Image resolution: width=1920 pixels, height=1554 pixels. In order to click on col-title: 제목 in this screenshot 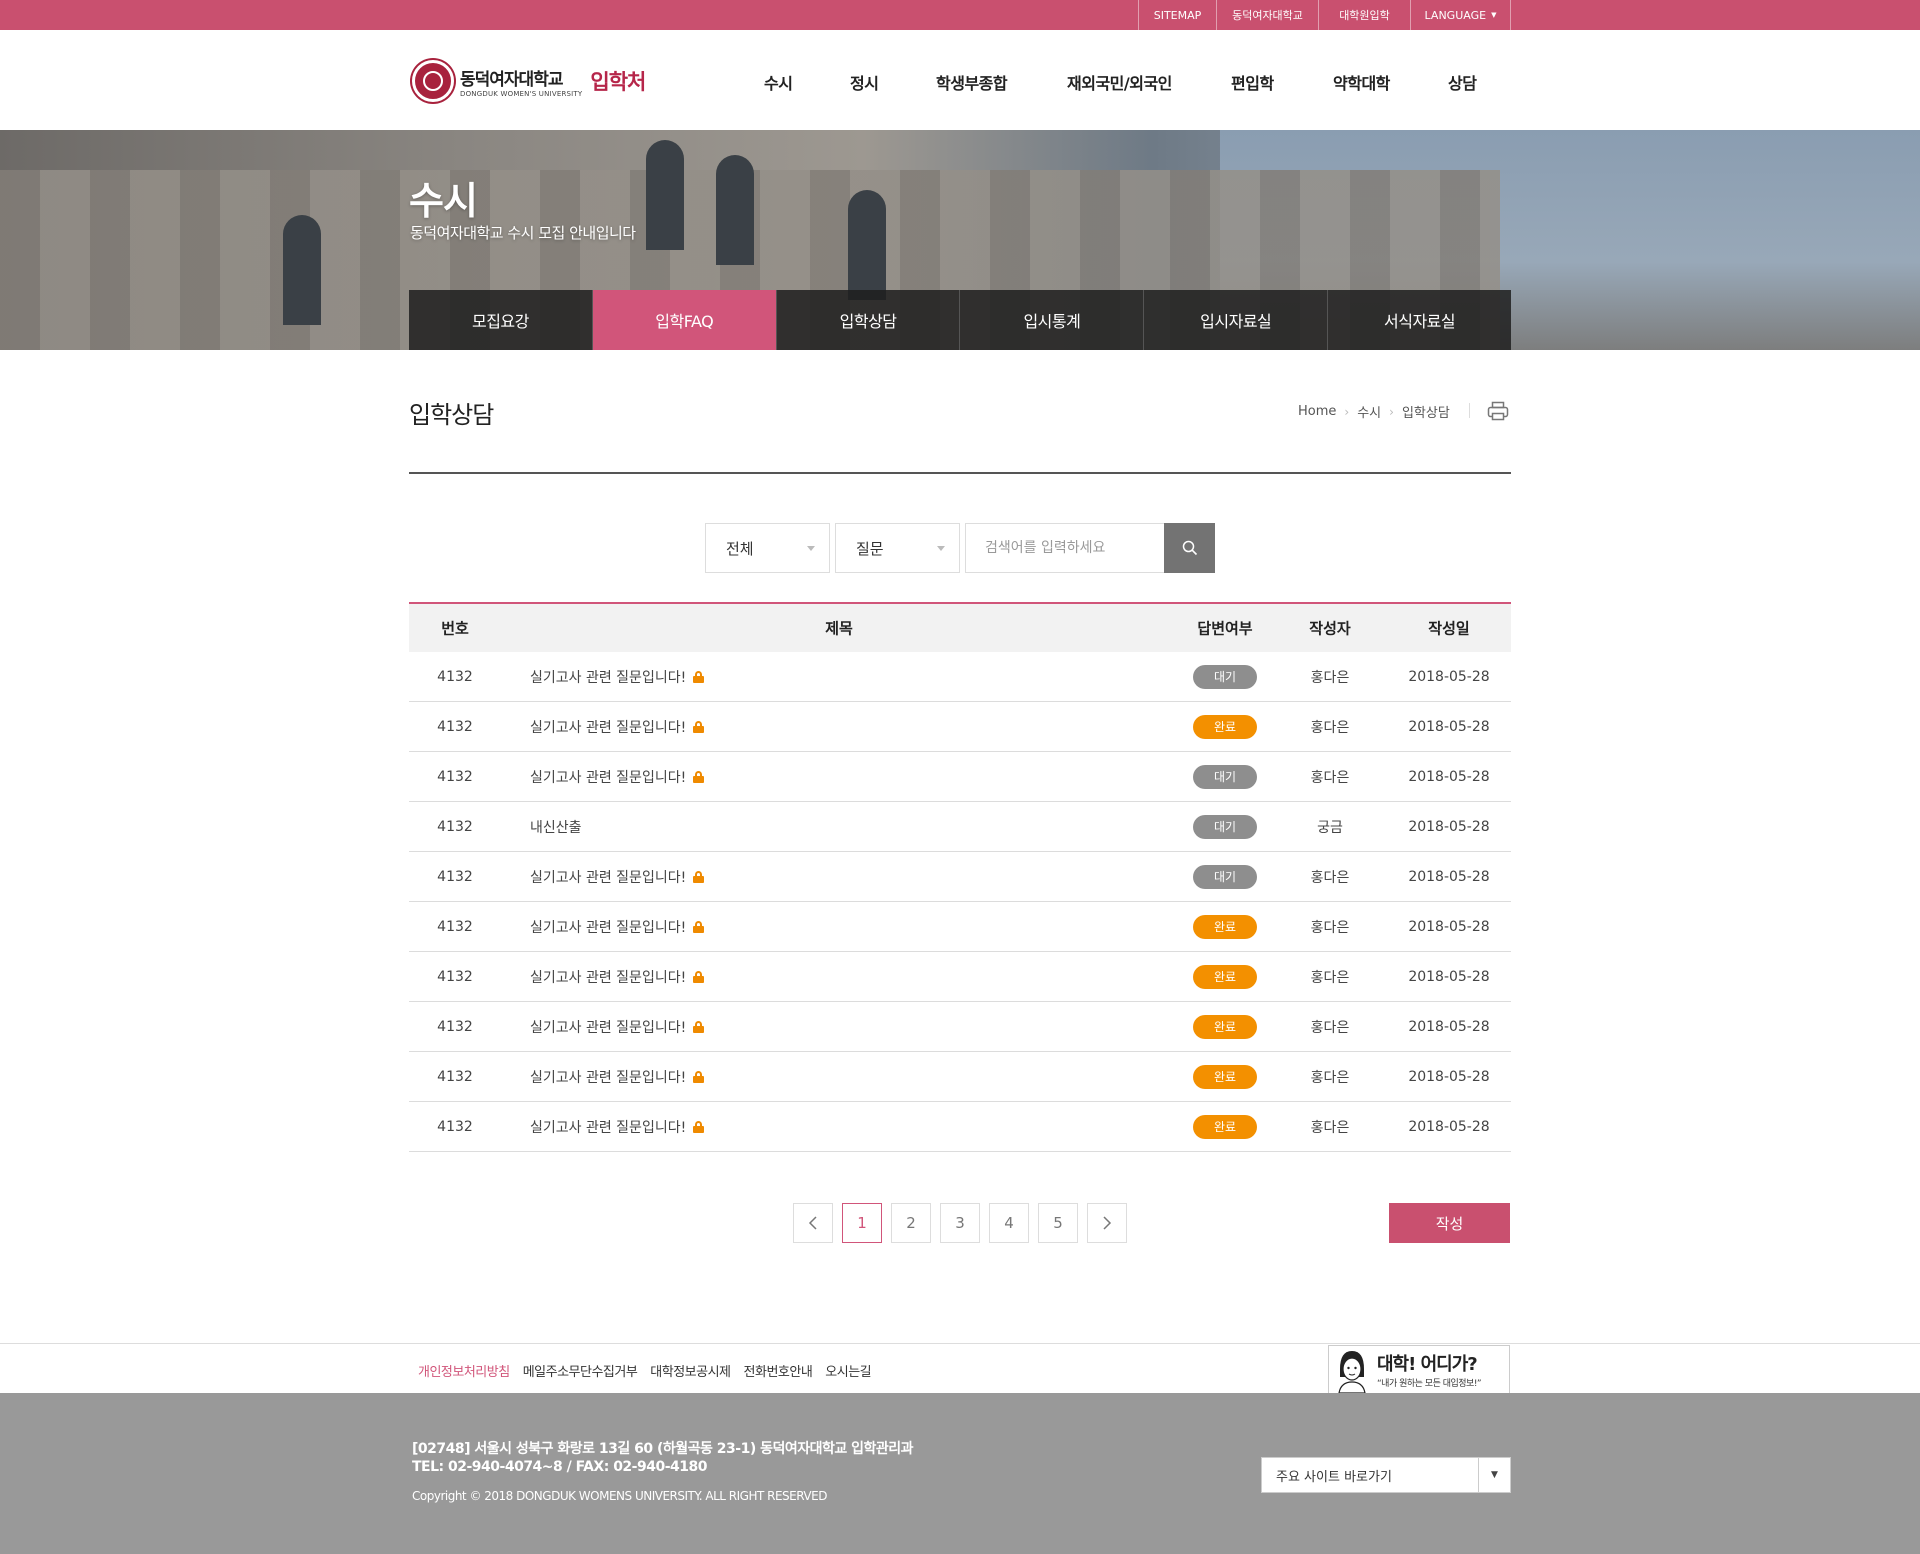, I will do `click(839, 628)`.